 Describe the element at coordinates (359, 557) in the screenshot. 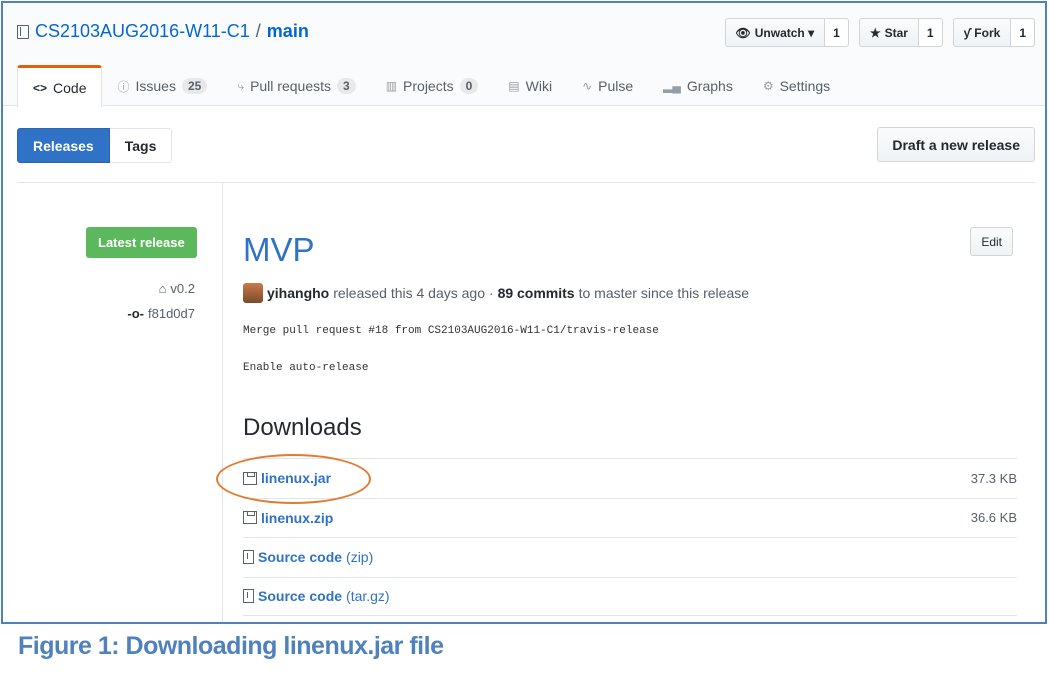

I see `download-format: (zip)` at that location.